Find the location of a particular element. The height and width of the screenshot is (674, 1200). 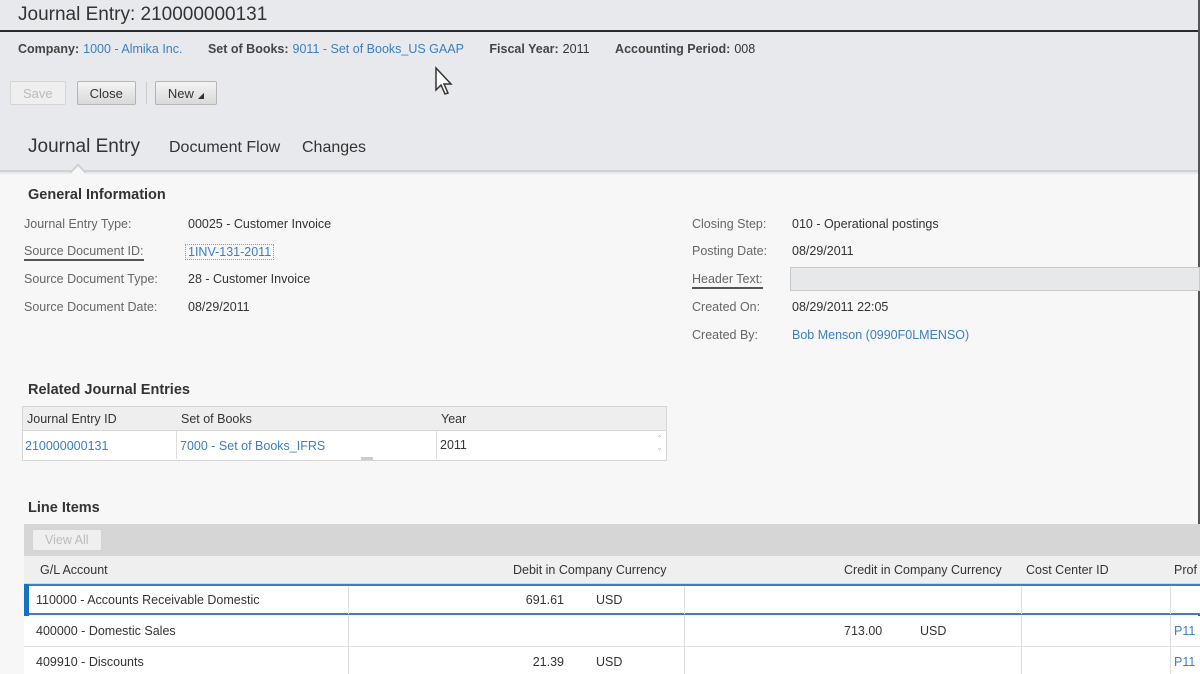

related-entry-id-link: 210000000131 is located at coordinates (66, 446).